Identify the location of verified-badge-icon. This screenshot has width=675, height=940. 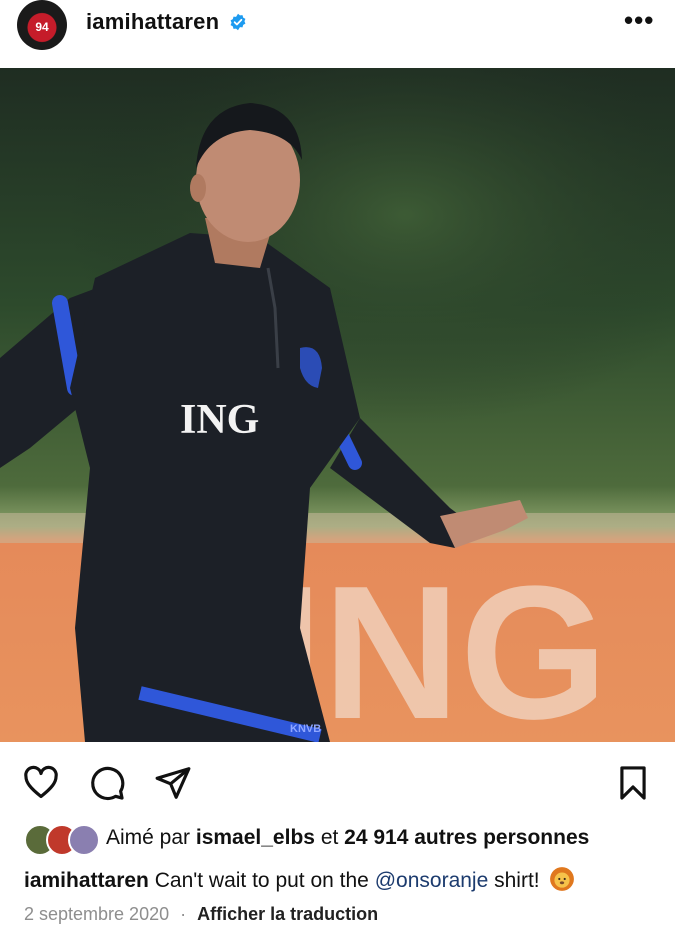
(238, 22).